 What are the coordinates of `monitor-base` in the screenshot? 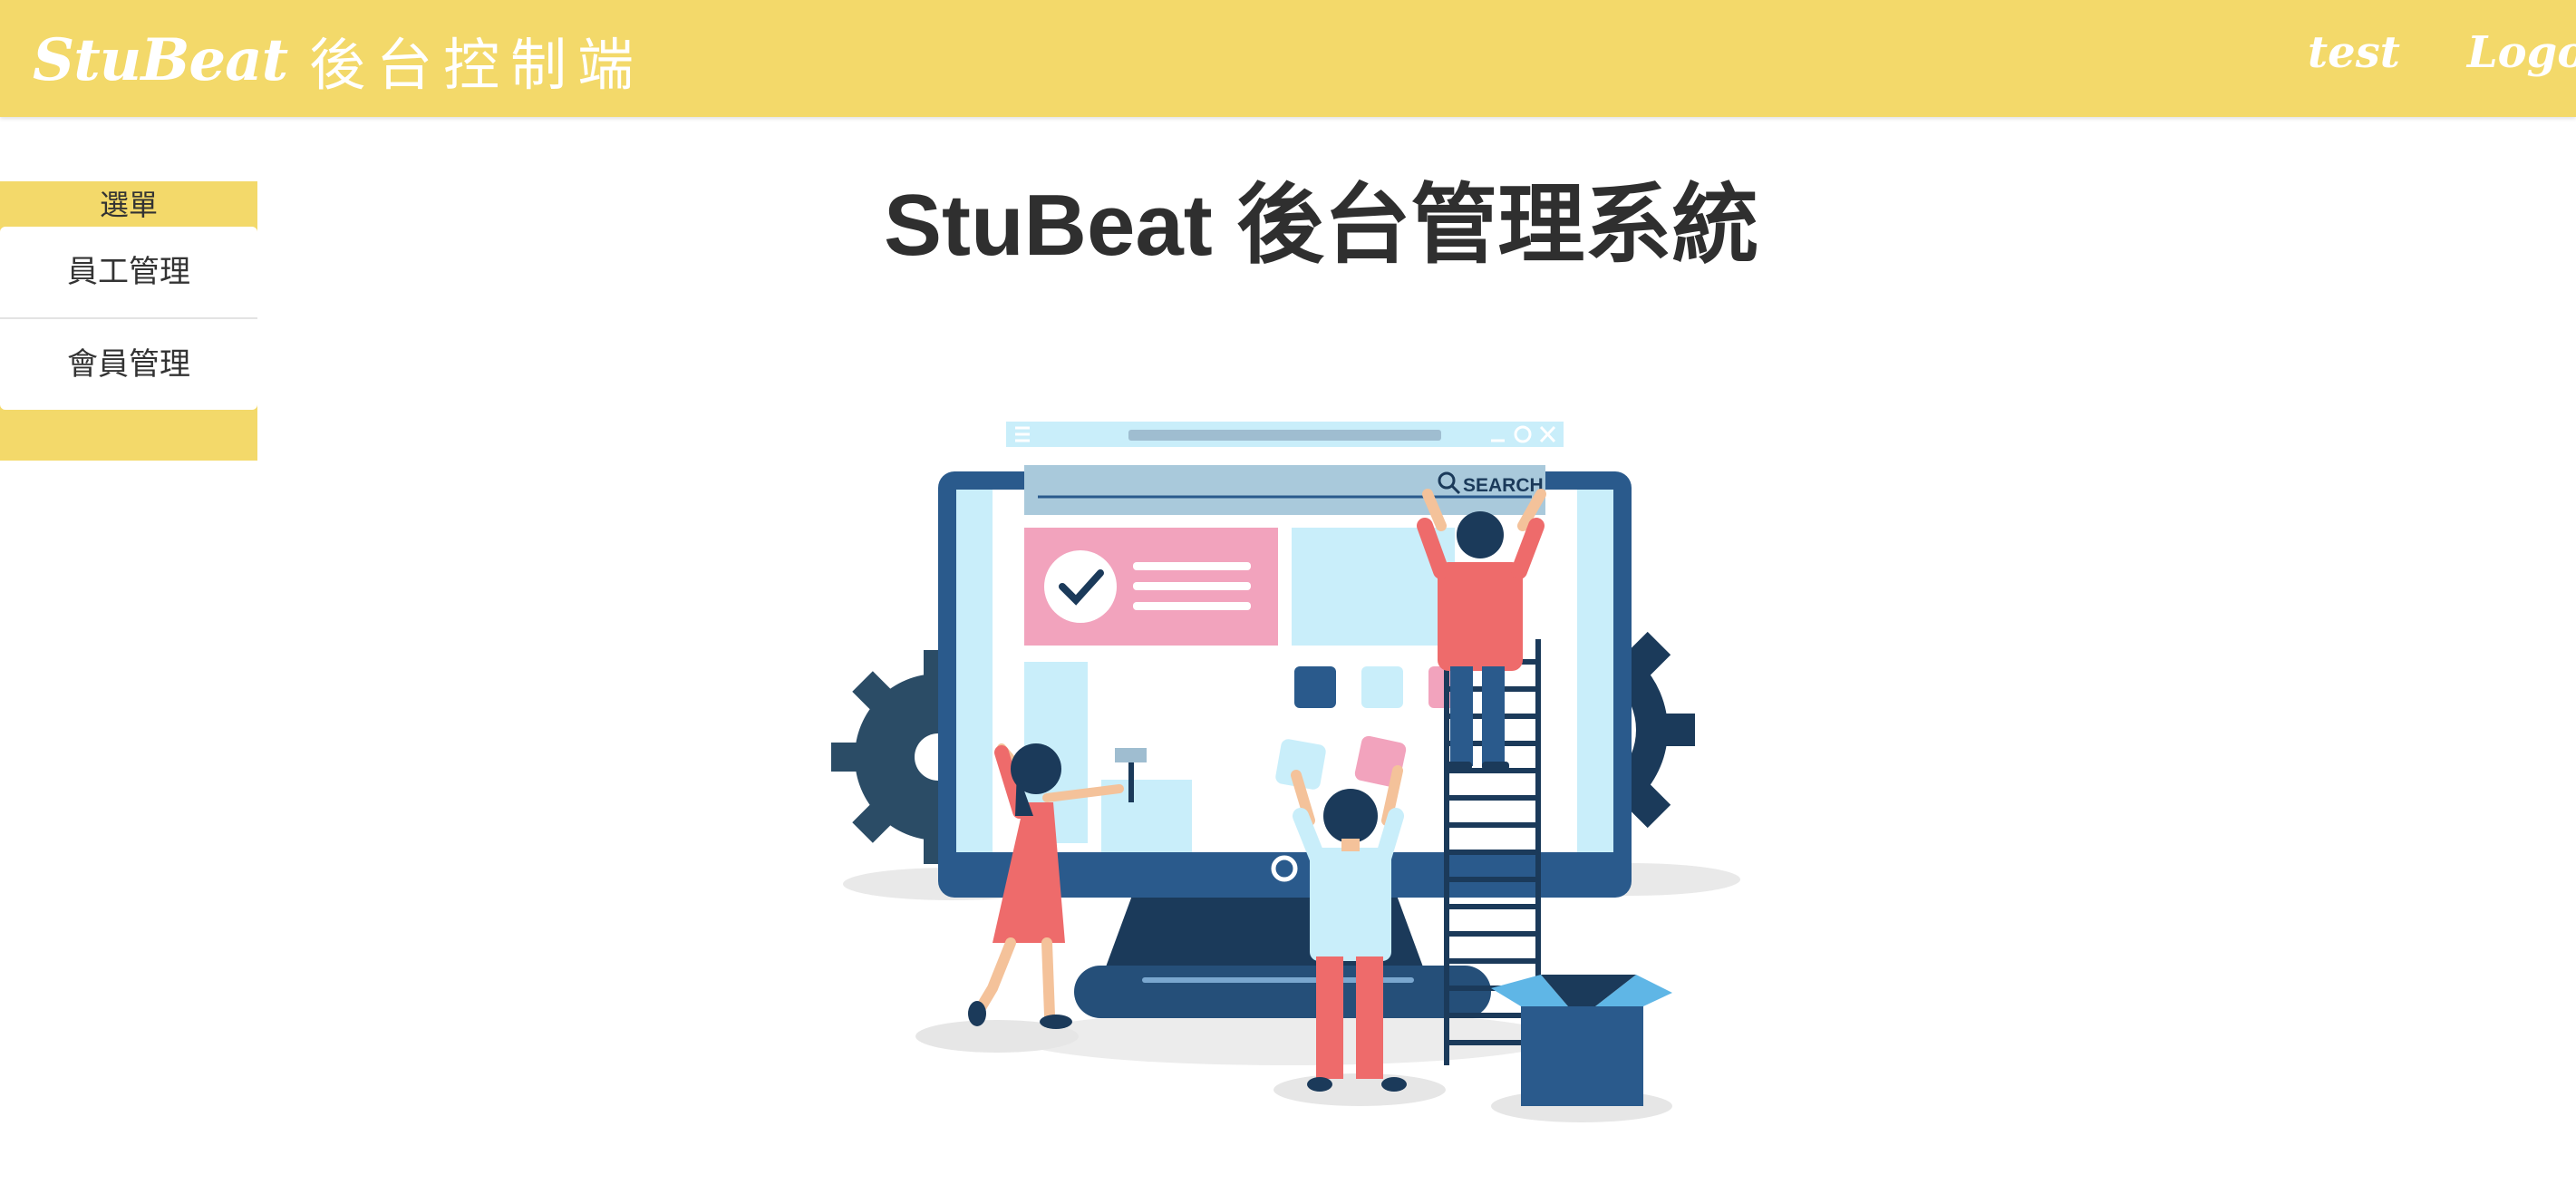 It's located at (1282, 992).